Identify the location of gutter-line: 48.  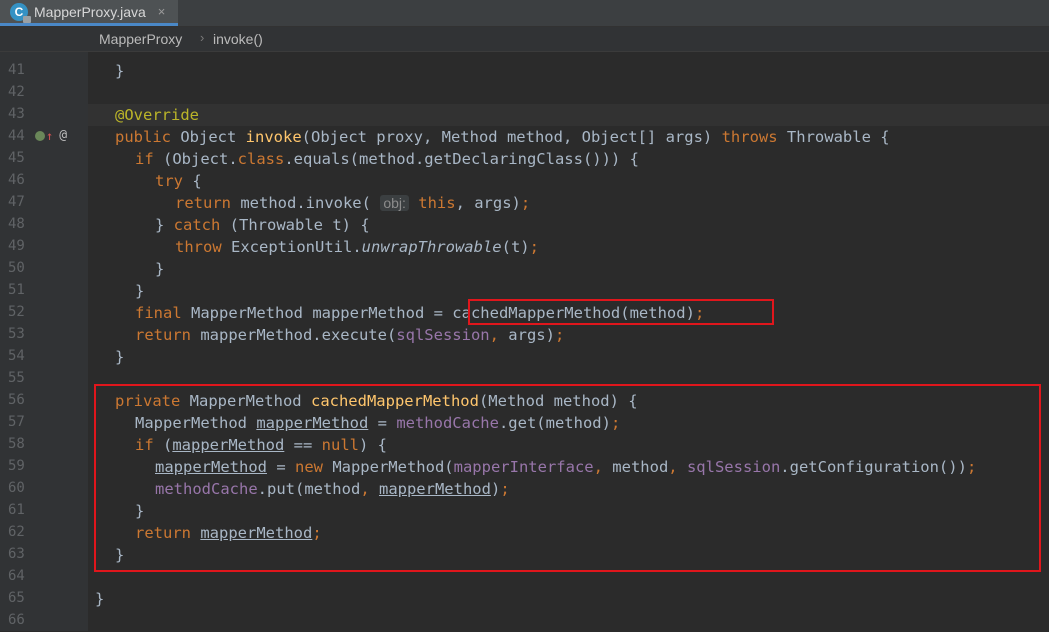
(44, 225).